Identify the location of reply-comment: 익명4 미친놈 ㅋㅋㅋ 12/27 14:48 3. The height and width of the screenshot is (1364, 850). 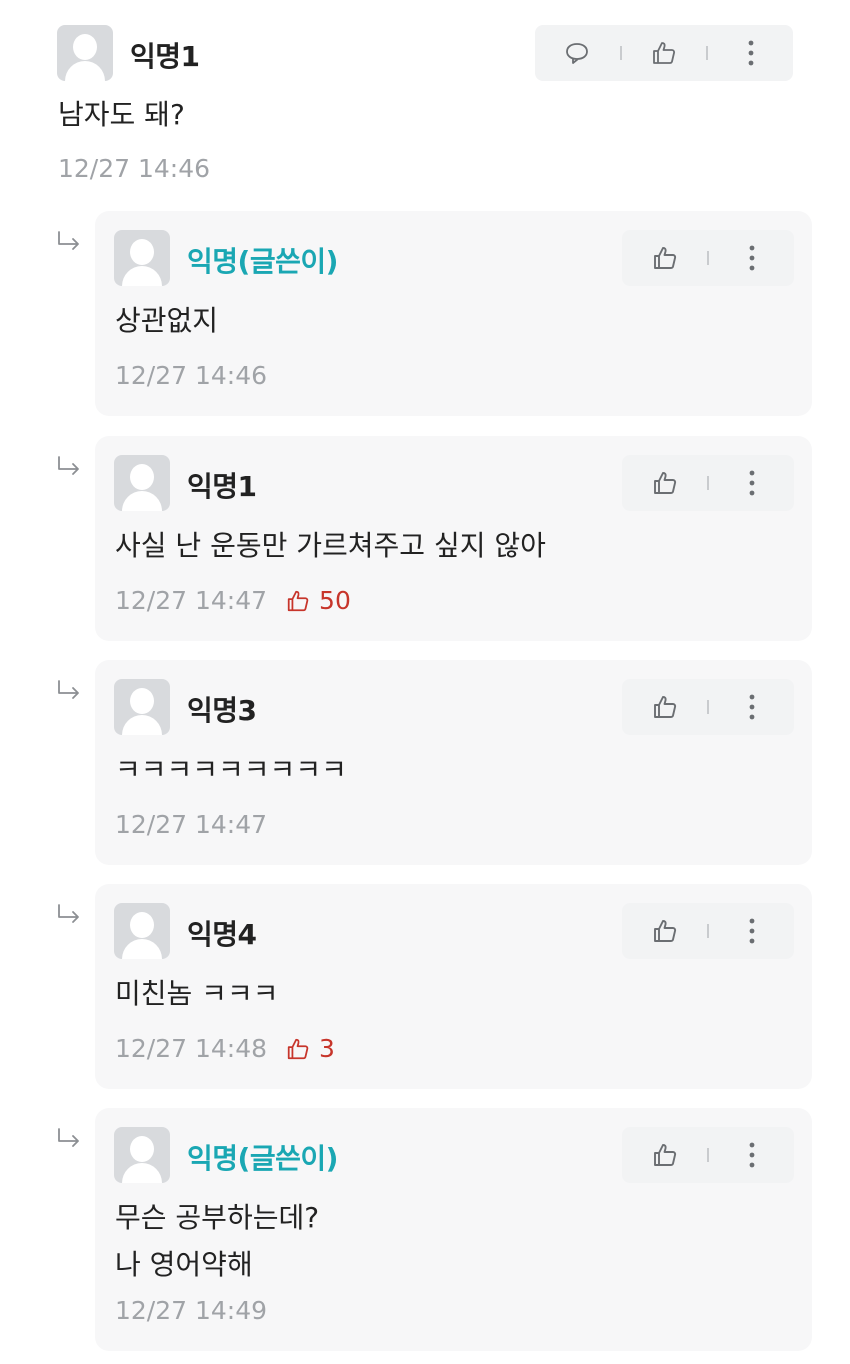
(453, 986).